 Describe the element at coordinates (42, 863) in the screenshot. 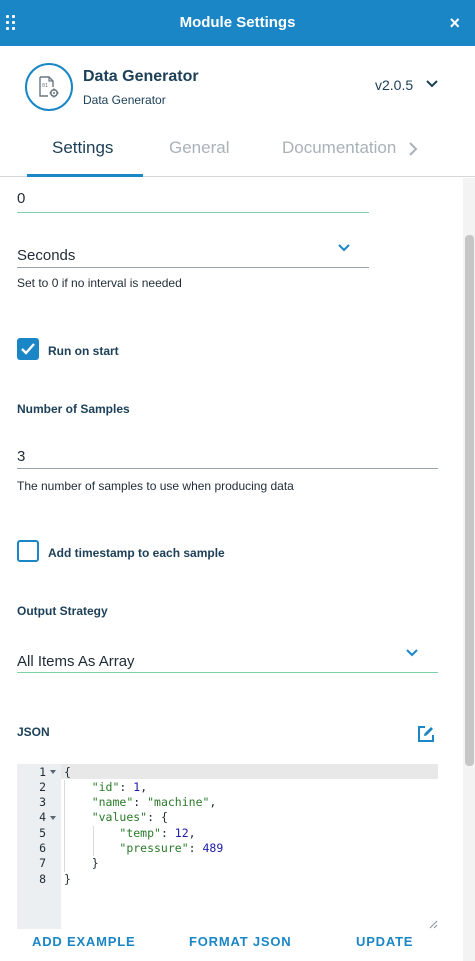

I see `line-number: 7` at that location.